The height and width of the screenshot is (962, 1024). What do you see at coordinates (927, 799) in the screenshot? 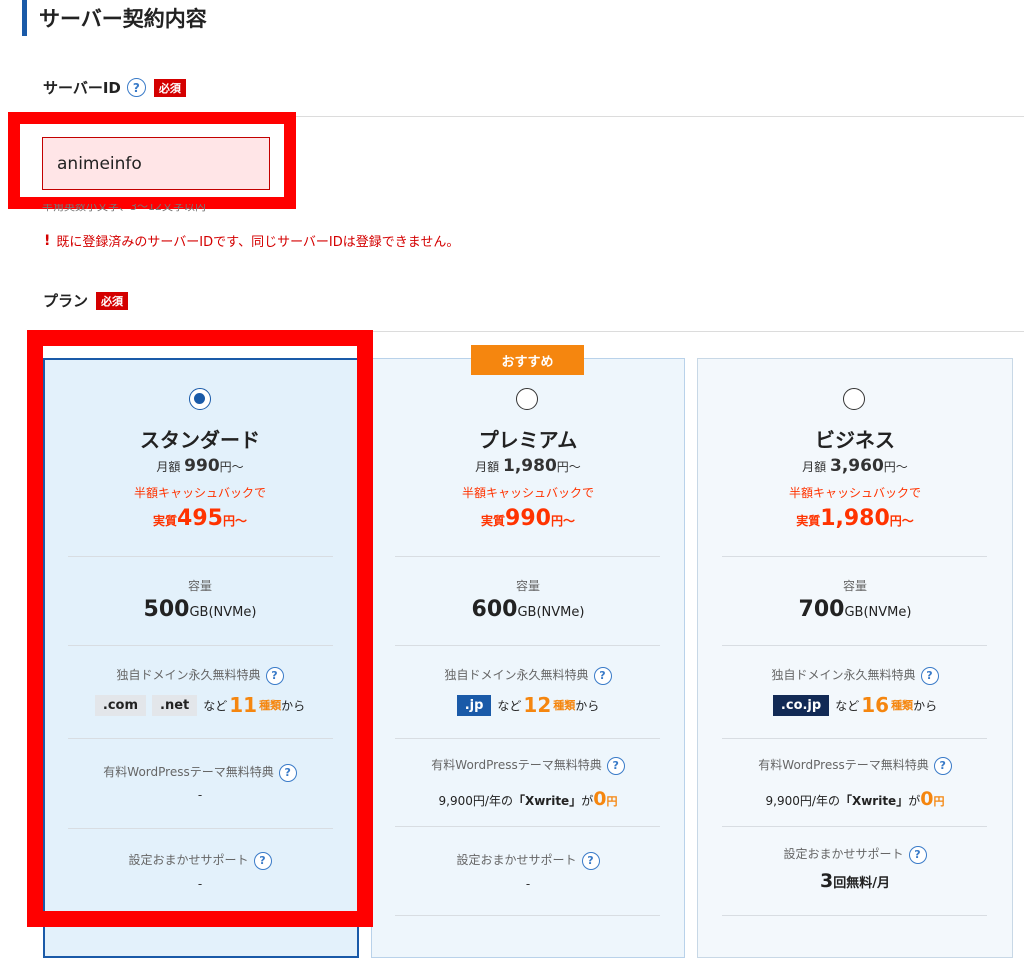
I see `theme-zero: 0` at bounding box center [927, 799].